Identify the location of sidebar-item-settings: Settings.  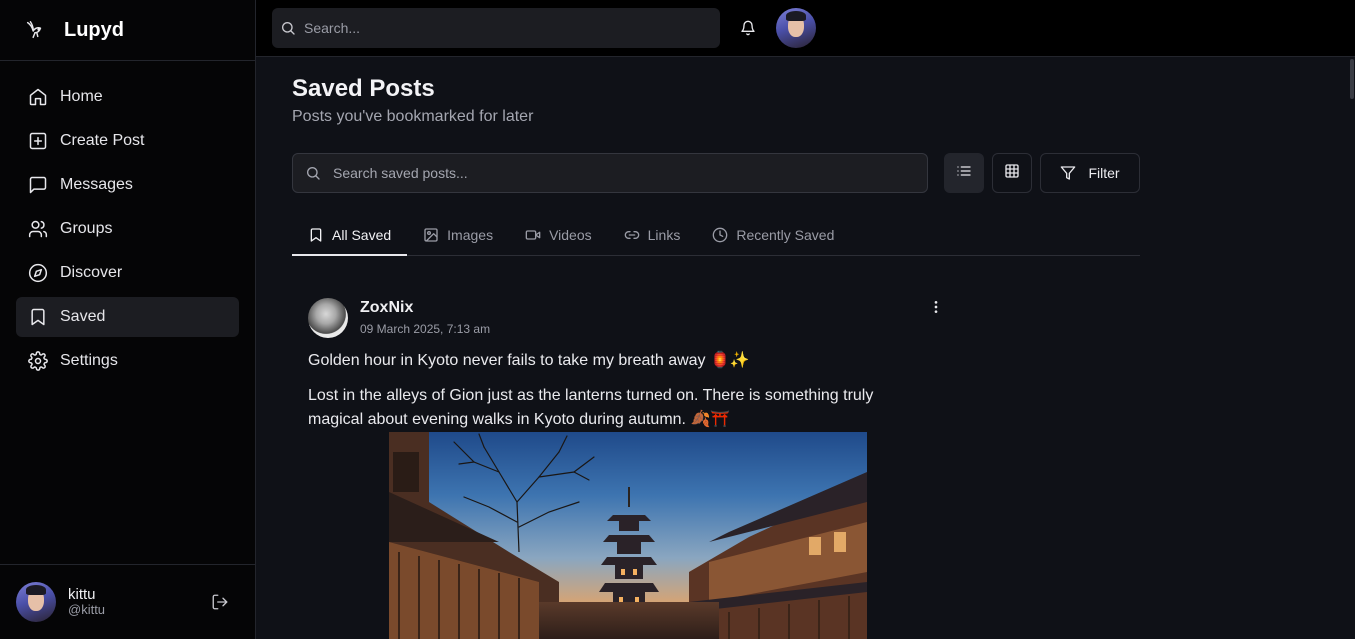
(127, 361).